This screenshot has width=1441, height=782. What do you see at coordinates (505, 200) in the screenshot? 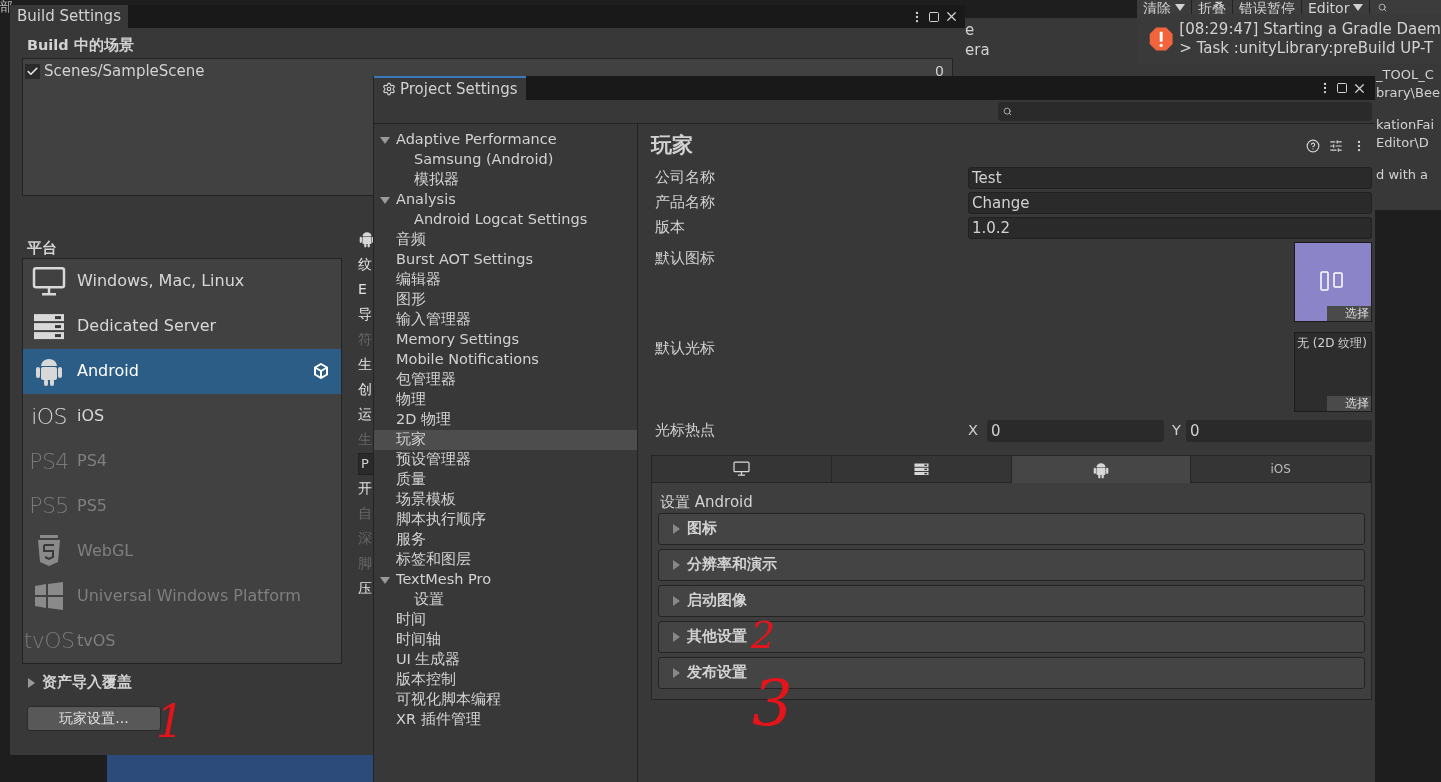
I see `tree-item: Analysis` at bounding box center [505, 200].